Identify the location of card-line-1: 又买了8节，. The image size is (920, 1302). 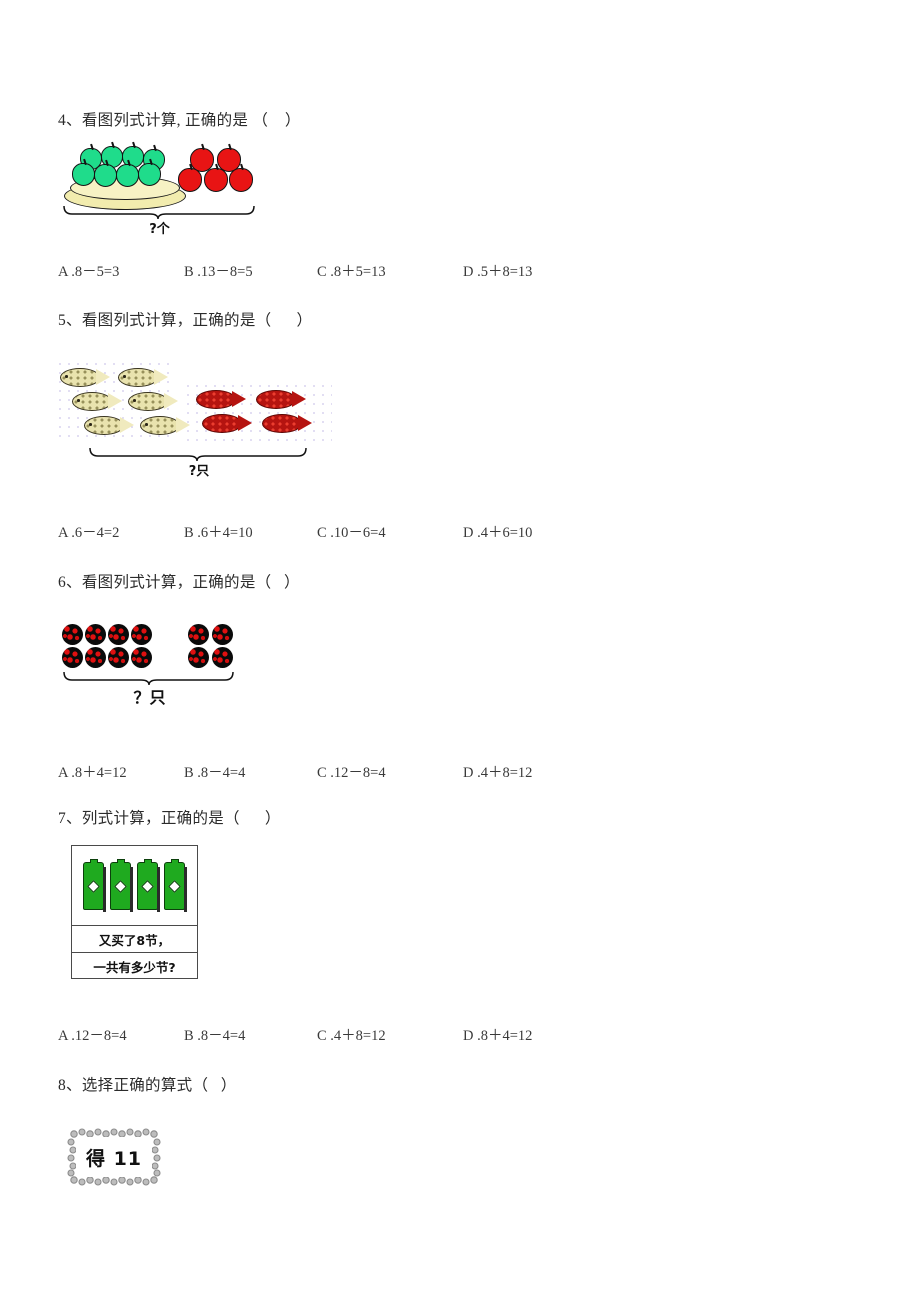
(134, 938).